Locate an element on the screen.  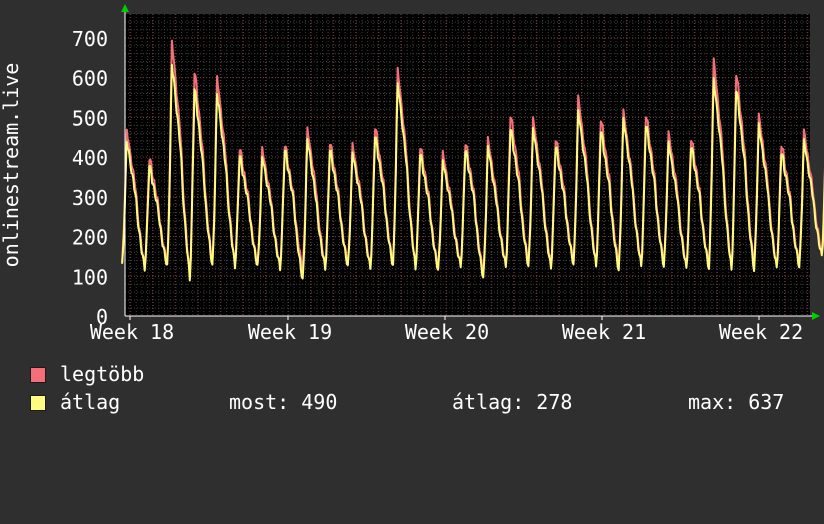
y-tick-label: 700 is located at coordinates (90, 39).